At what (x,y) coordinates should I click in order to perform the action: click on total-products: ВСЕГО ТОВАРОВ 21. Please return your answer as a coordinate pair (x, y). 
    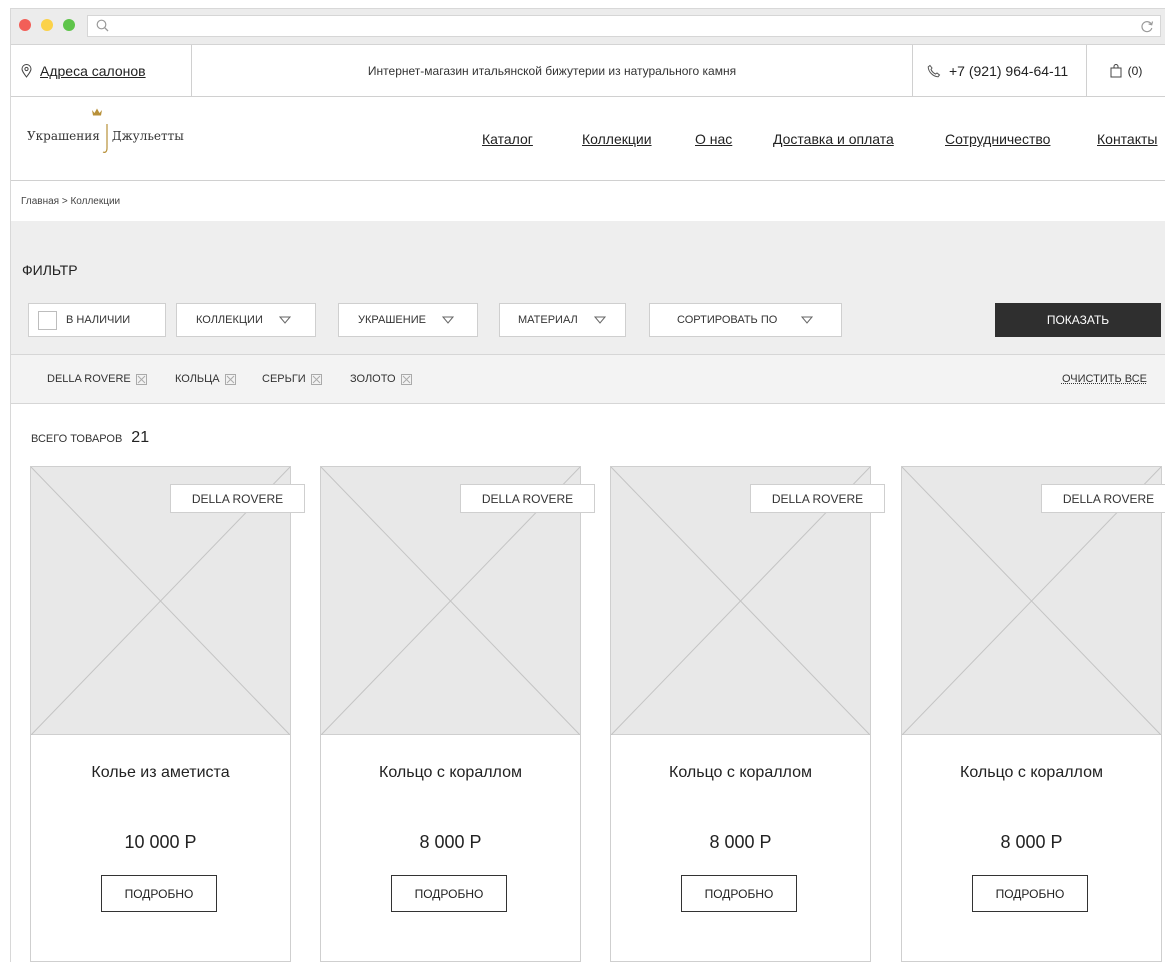
    Looking at the image, I should click on (90, 438).